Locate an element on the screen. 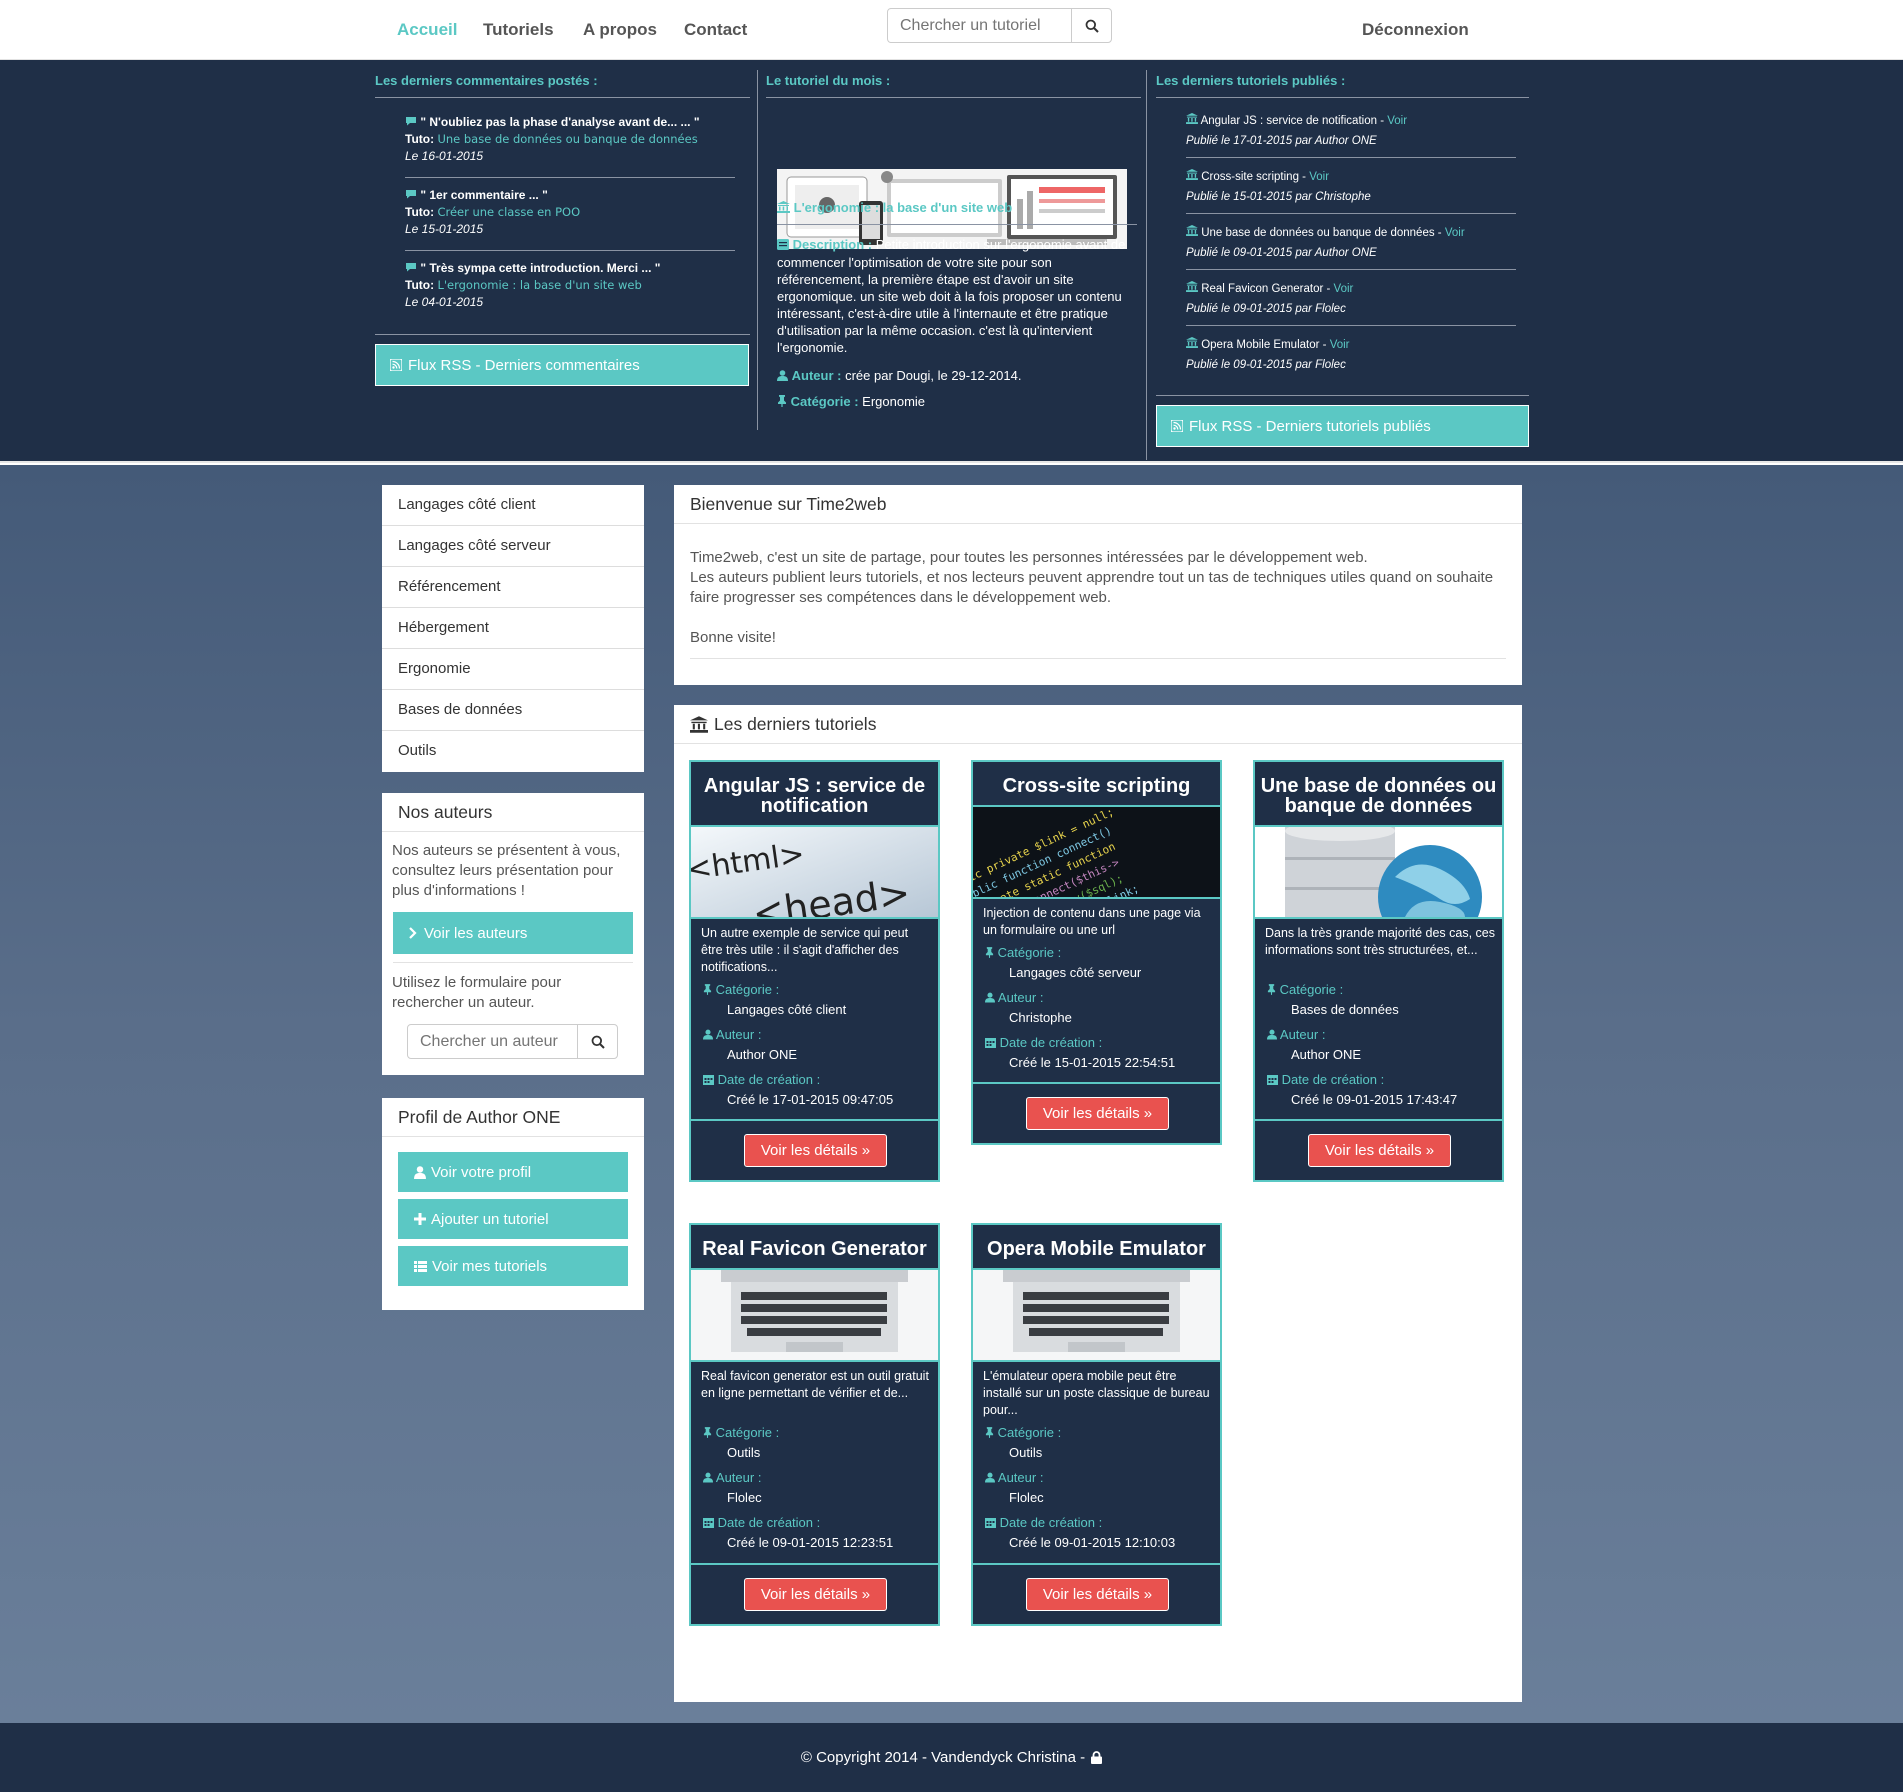 The image size is (1903, 1792). author-search is located at coordinates (512, 1041).